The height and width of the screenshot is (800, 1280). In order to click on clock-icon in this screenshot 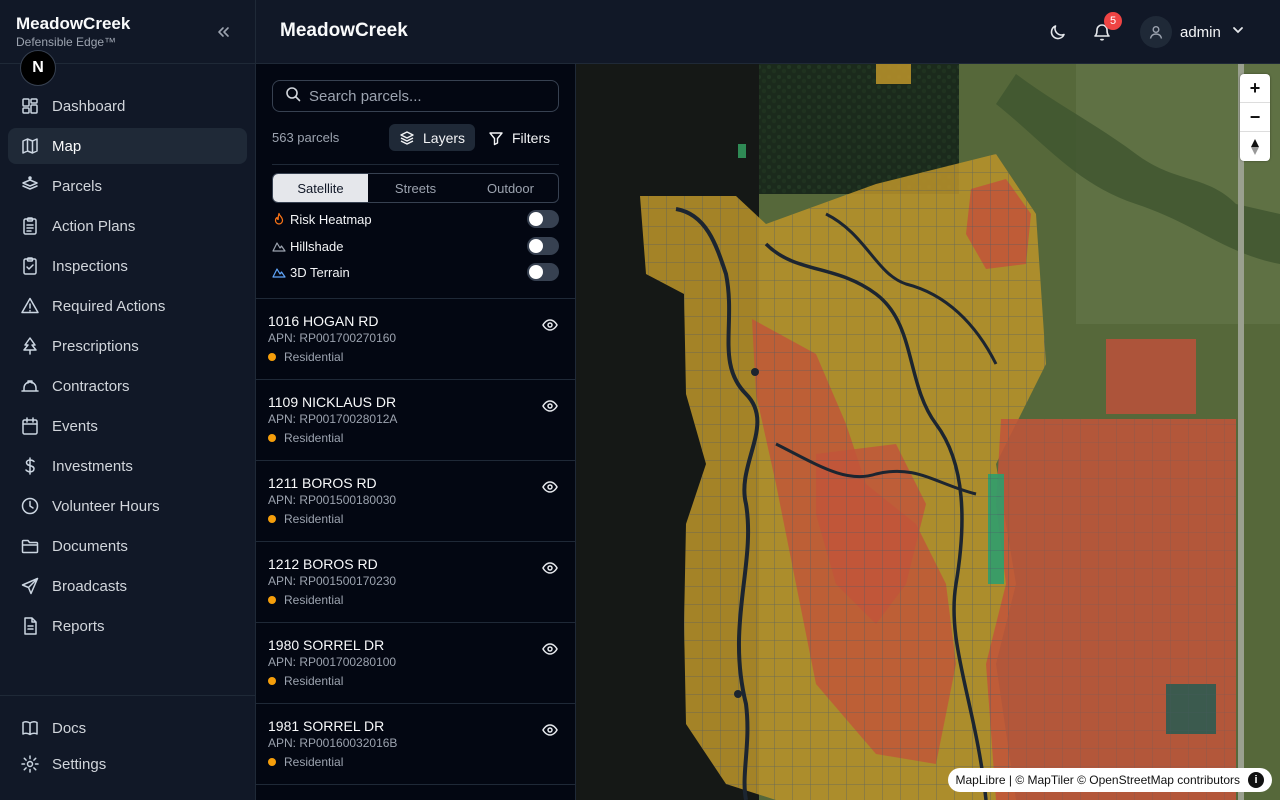, I will do `click(30, 506)`.